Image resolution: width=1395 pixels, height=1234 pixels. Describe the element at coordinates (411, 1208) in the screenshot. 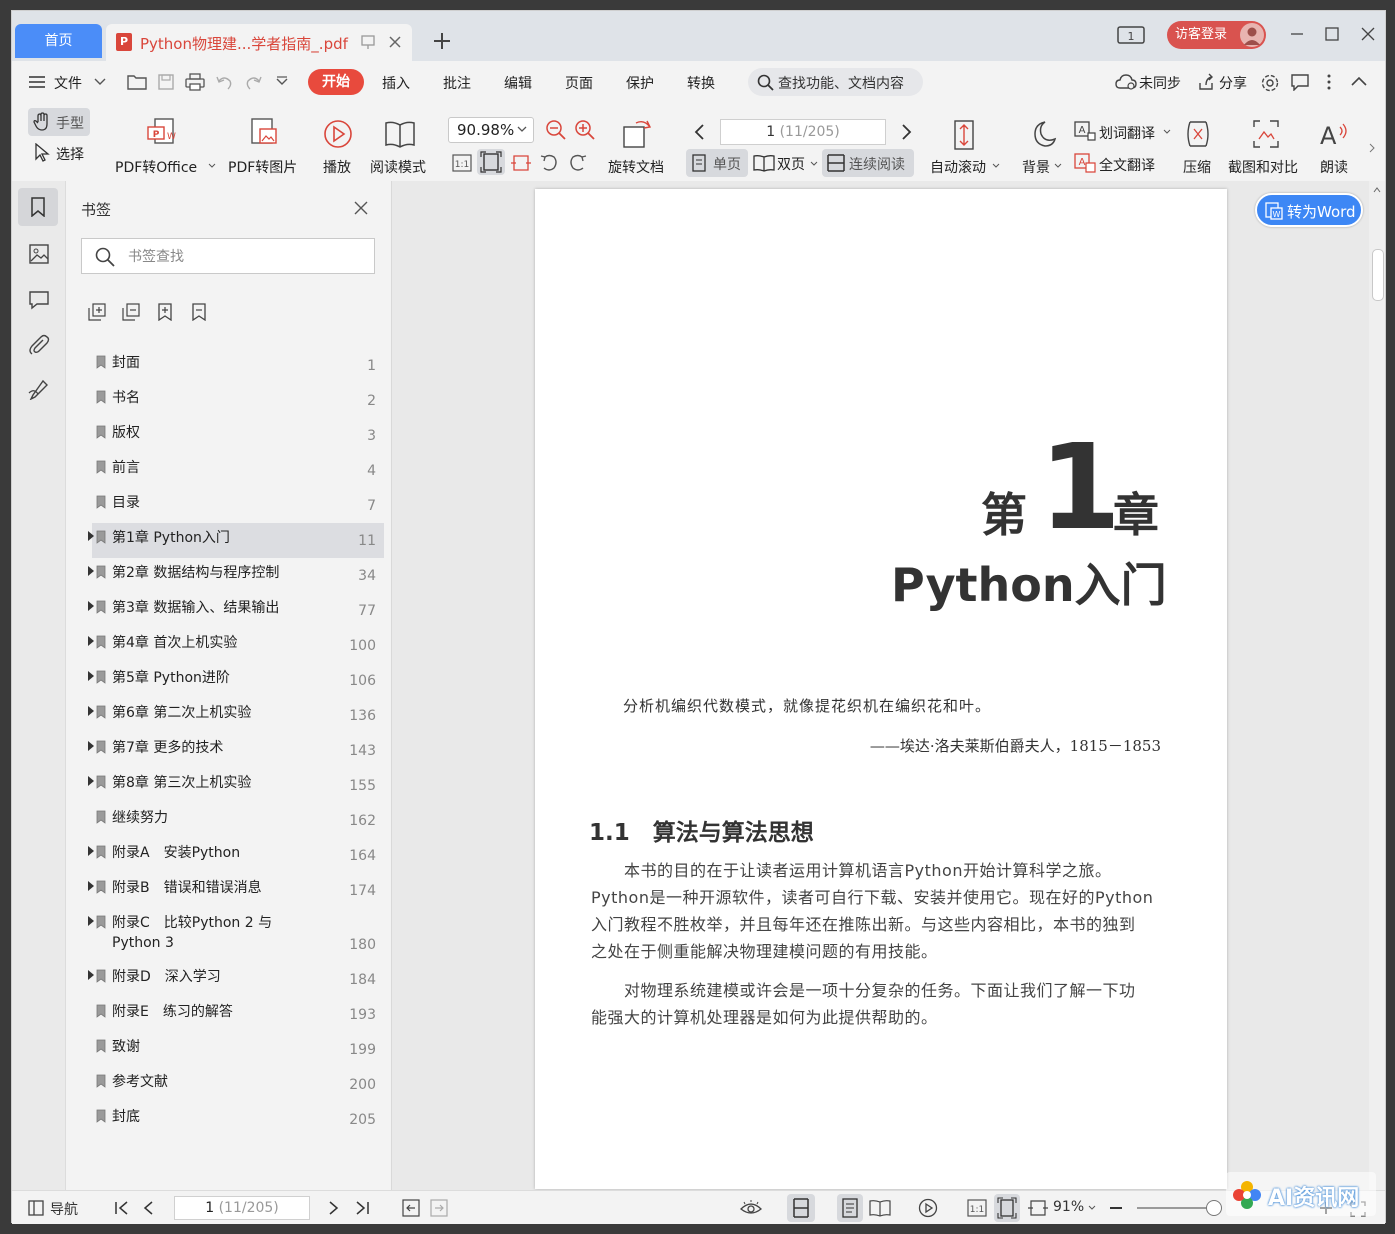

I see `back-view-icon` at that location.